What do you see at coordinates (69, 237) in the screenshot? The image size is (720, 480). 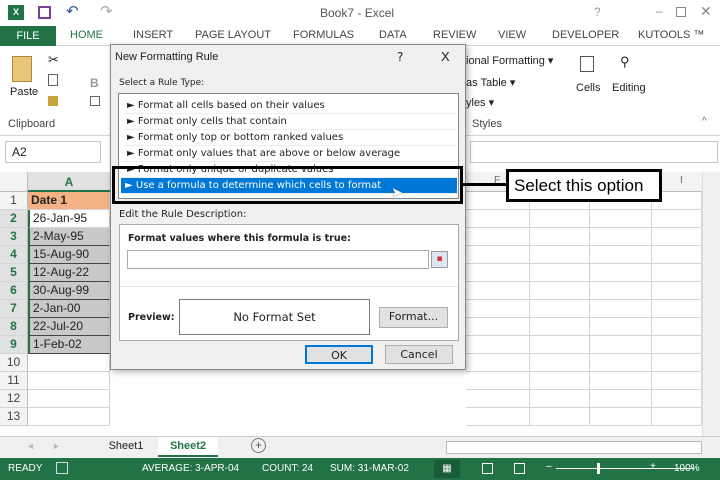 I see `cell-a: 2-May-95` at bounding box center [69, 237].